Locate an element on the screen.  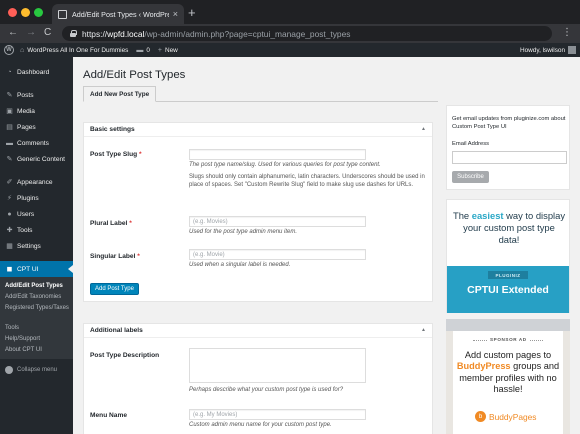
submenu-tools: Tools is located at coordinates (36, 327).